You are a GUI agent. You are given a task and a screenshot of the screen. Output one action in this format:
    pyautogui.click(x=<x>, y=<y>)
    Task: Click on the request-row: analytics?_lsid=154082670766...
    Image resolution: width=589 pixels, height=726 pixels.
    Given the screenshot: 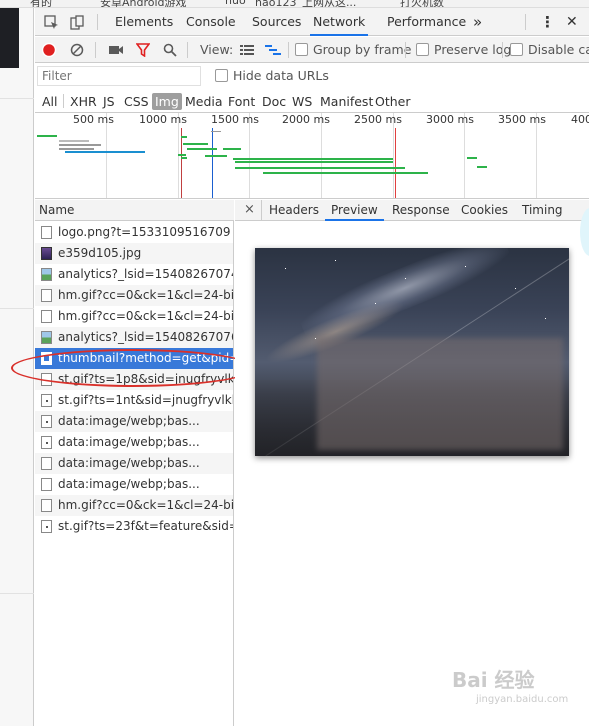 What is the action you would take?
    pyautogui.click(x=134, y=337)
    